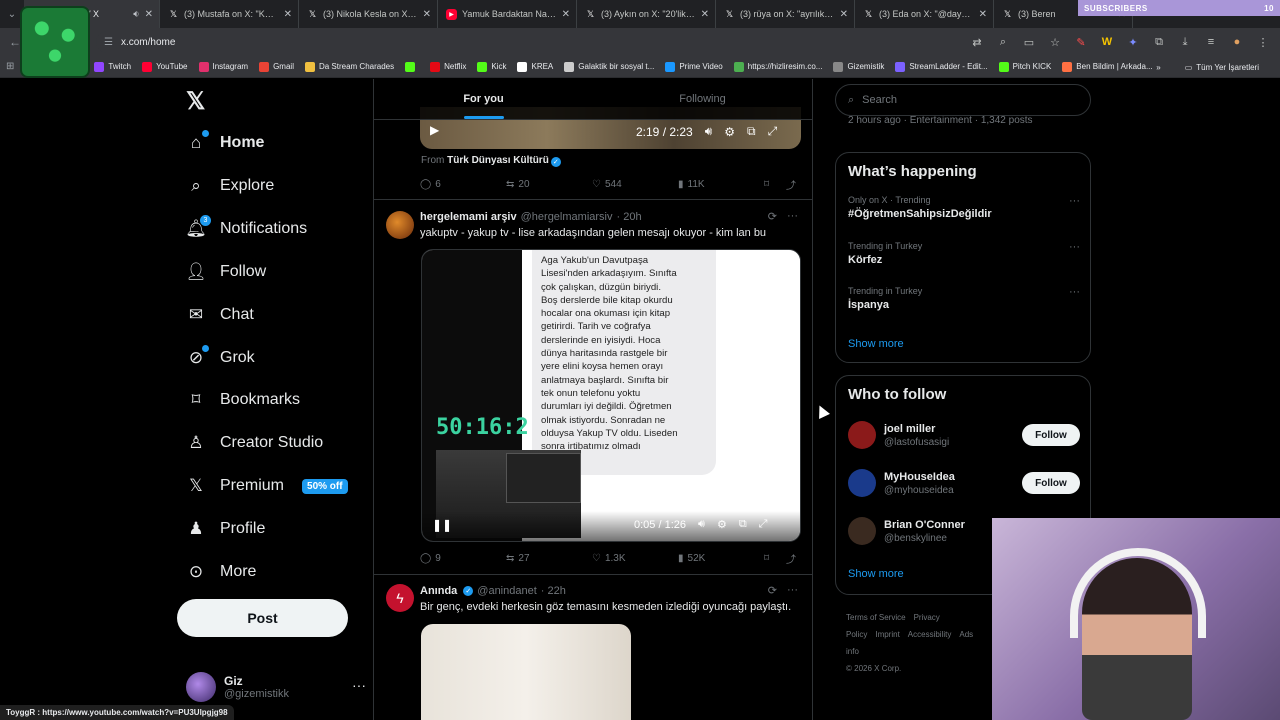  I want to click on cast-icon: ▭, so click(1029, 42).